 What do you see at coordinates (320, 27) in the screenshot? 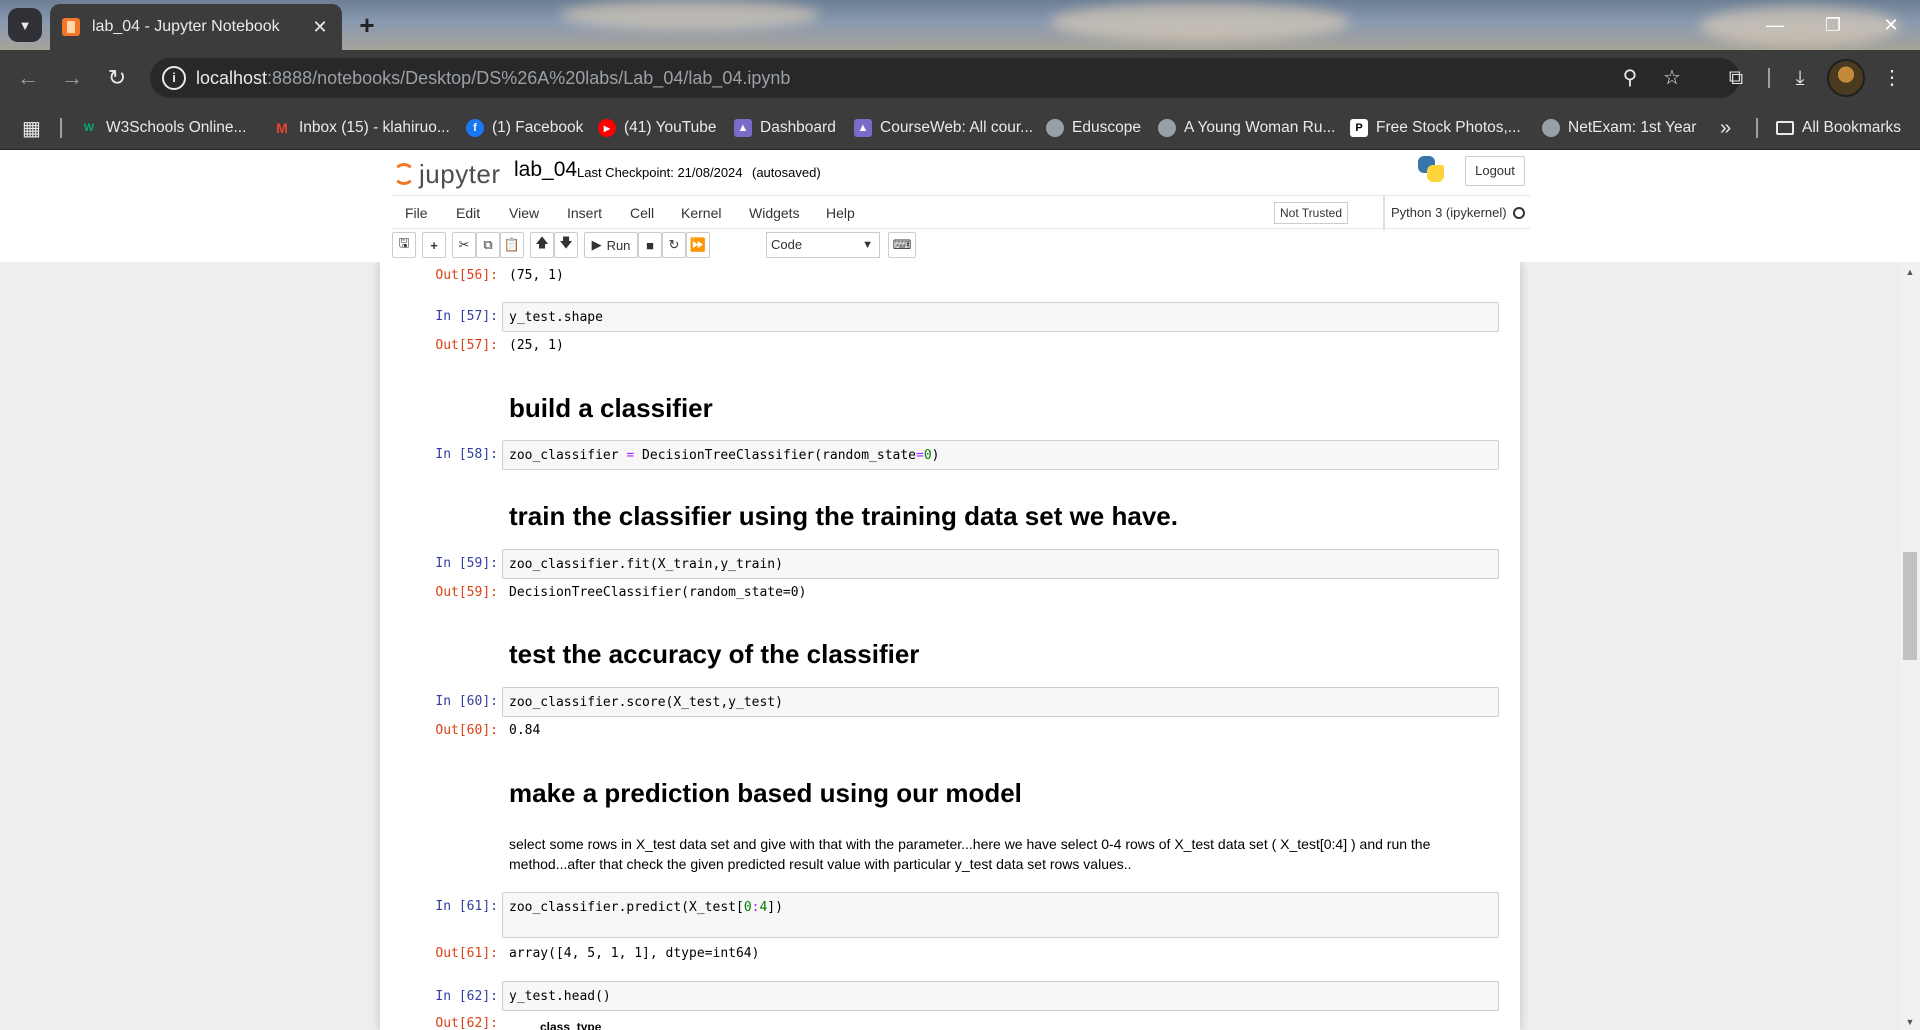
I see `close-icon: ✕` at bounding box center [320, 27].